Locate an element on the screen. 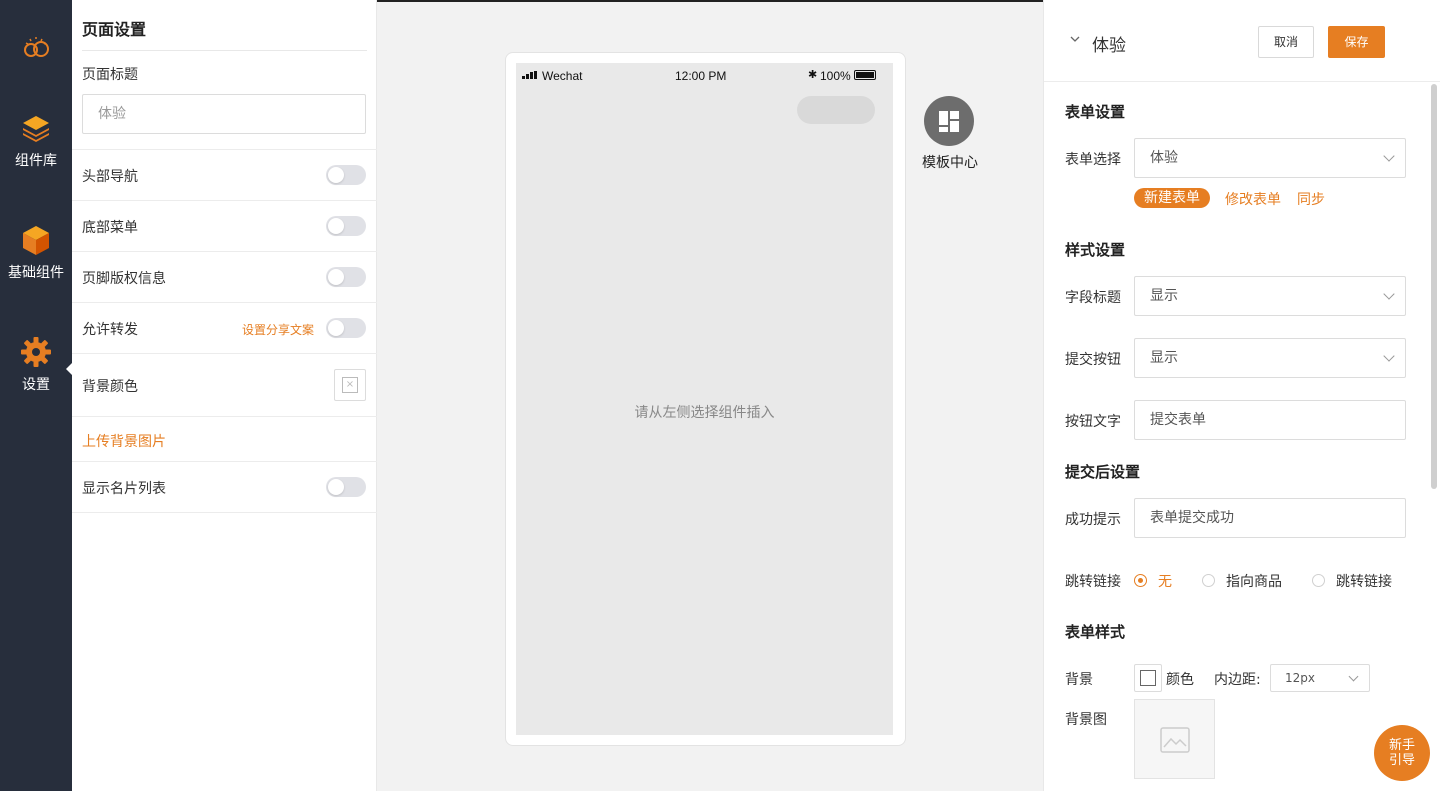 This screenshot has width=1440, height=791. nav-item-basic-components: 基础组件 is located at coordinates (36, 253).